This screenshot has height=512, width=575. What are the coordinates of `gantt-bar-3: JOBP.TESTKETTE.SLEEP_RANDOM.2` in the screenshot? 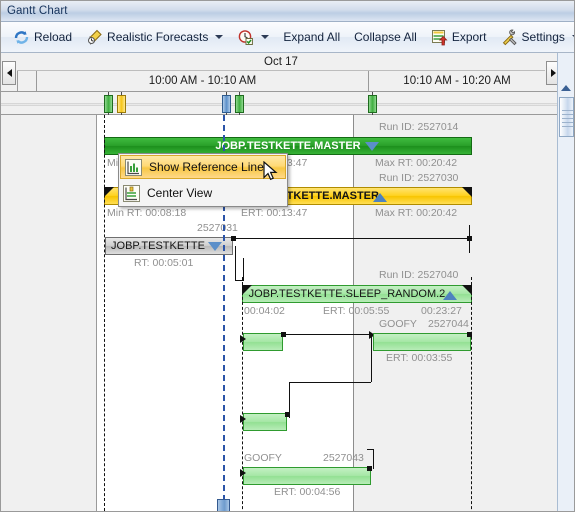 It's located at (357, 294).